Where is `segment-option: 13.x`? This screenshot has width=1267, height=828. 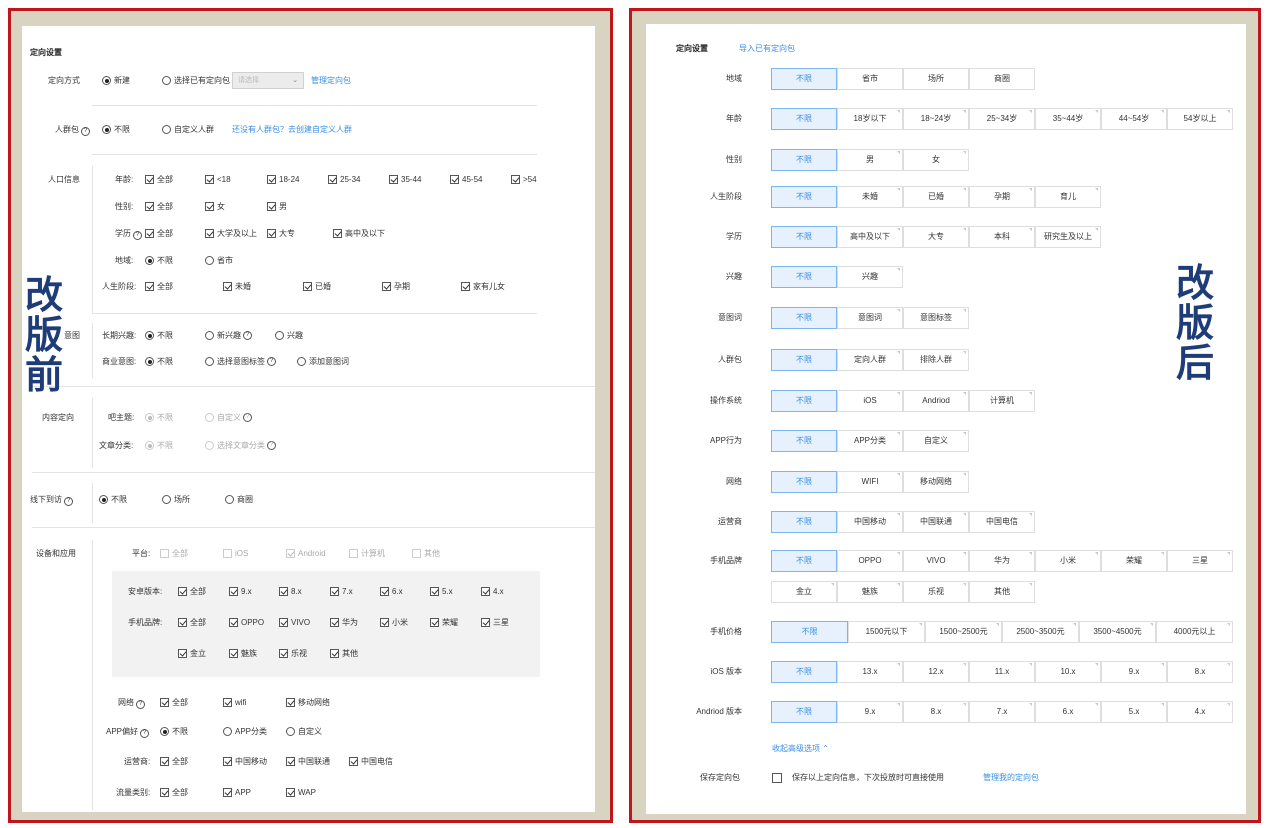
segment-option: 13.x is located at coordinates (870, 672).